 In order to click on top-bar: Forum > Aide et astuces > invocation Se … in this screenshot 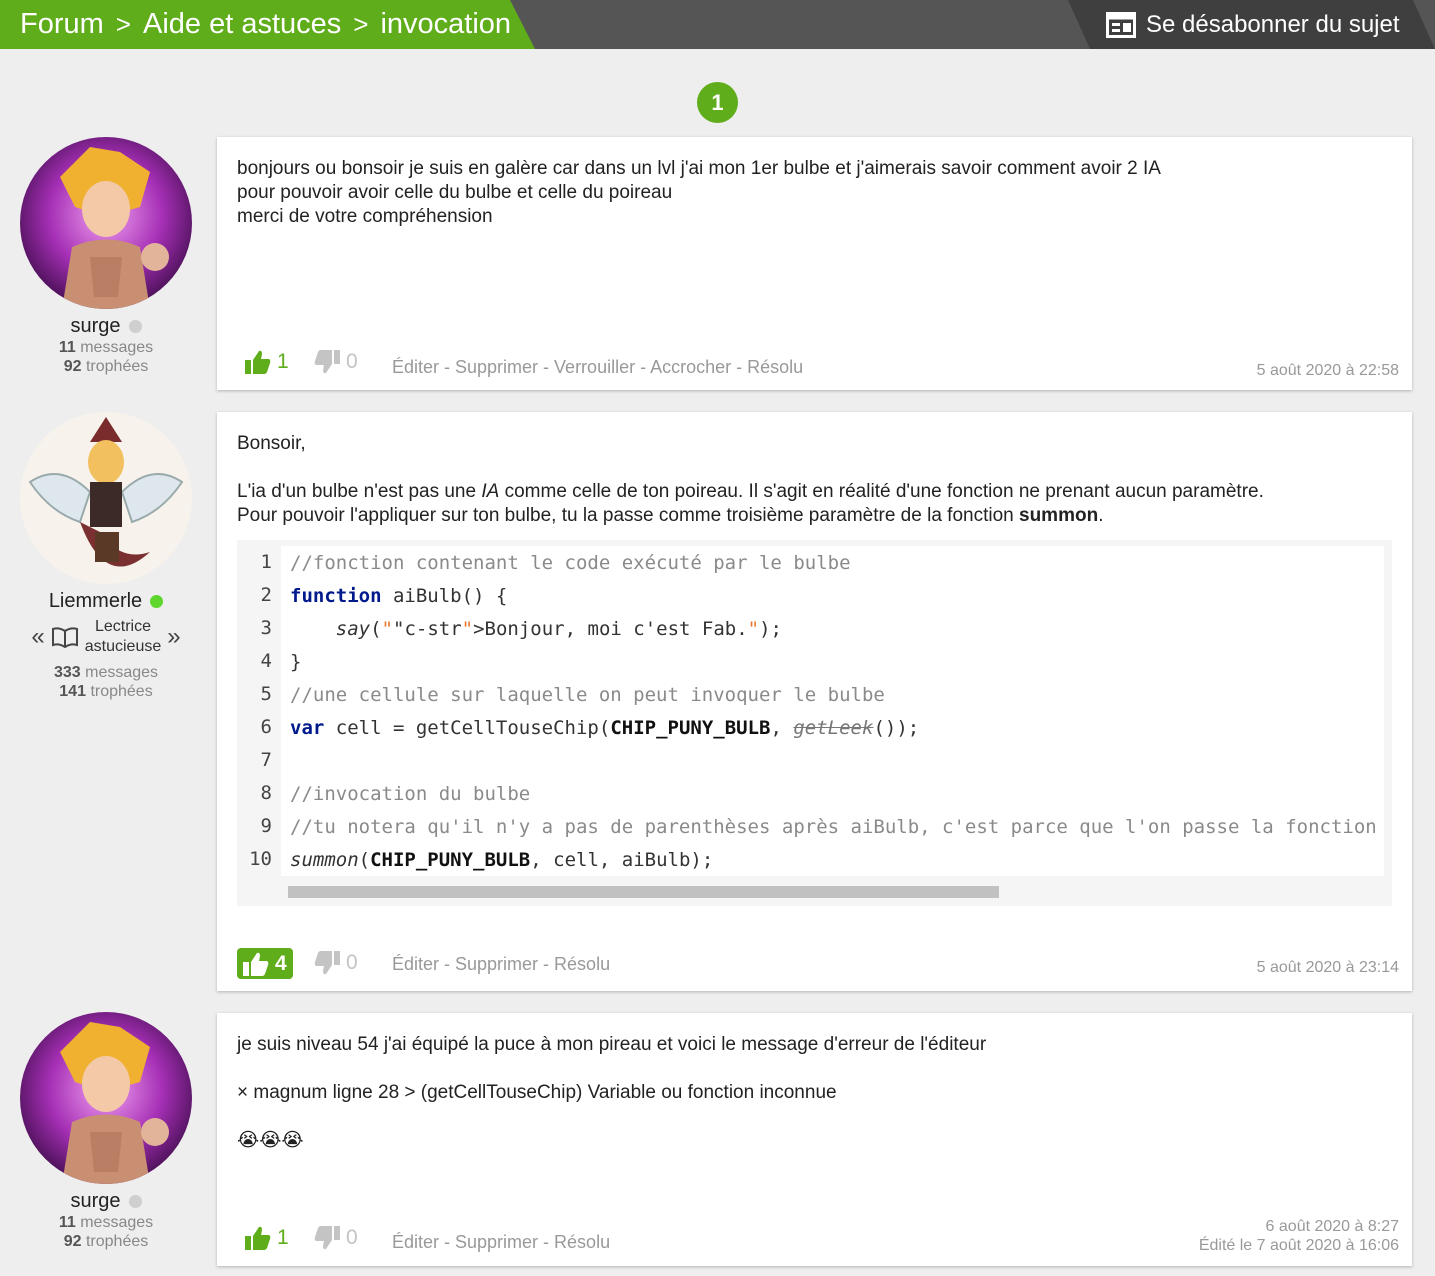, I will do `click(717, 24)`.